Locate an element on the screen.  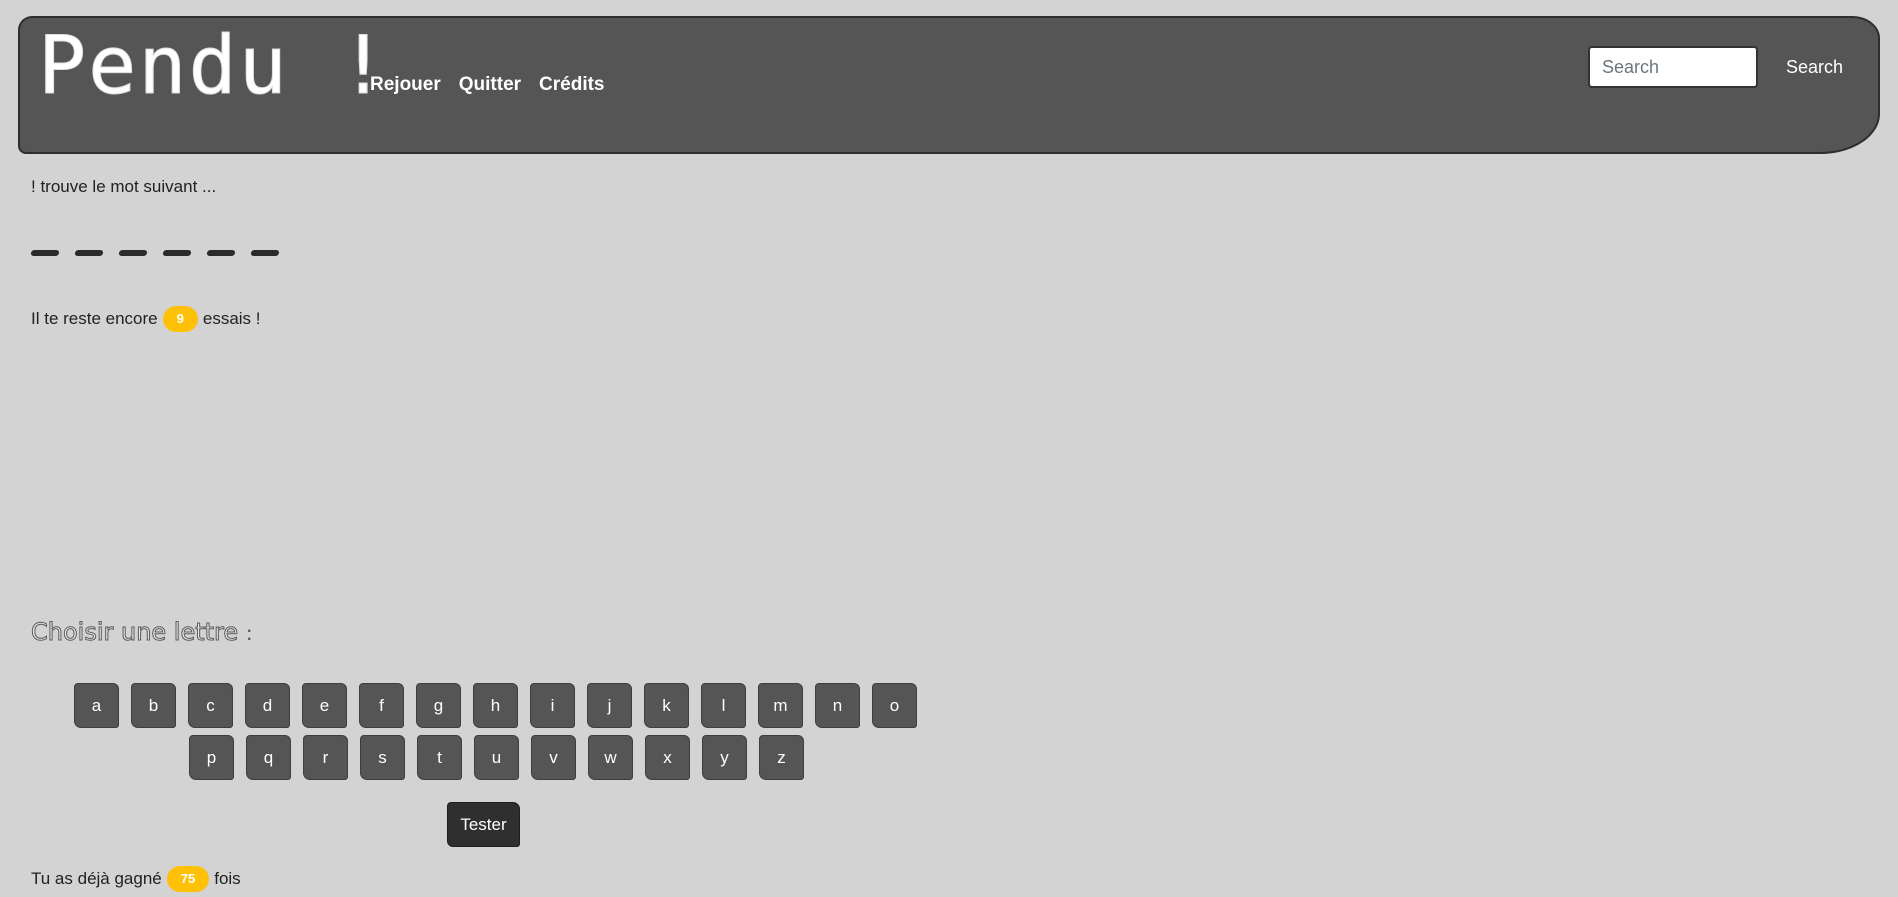
tries-remaining-text: Il te reste encore 9 essais ! is located at coordinates (146, 319).